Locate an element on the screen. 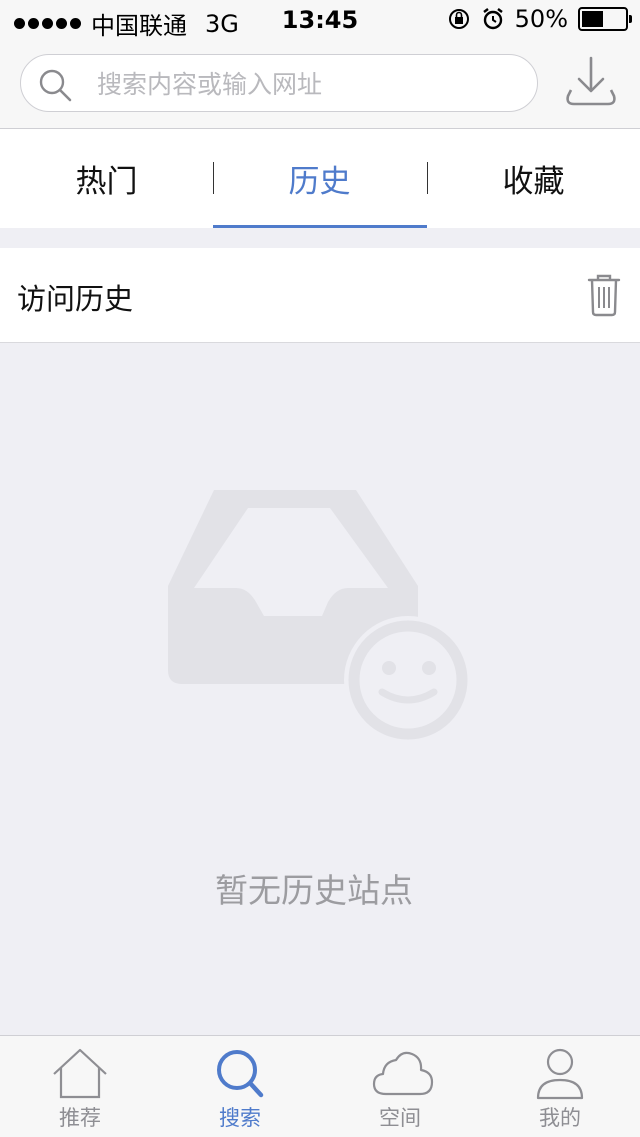 This screenshot has height=1137, width=640. tabbar-label: 空间 is located at coordinates (400, 1118).